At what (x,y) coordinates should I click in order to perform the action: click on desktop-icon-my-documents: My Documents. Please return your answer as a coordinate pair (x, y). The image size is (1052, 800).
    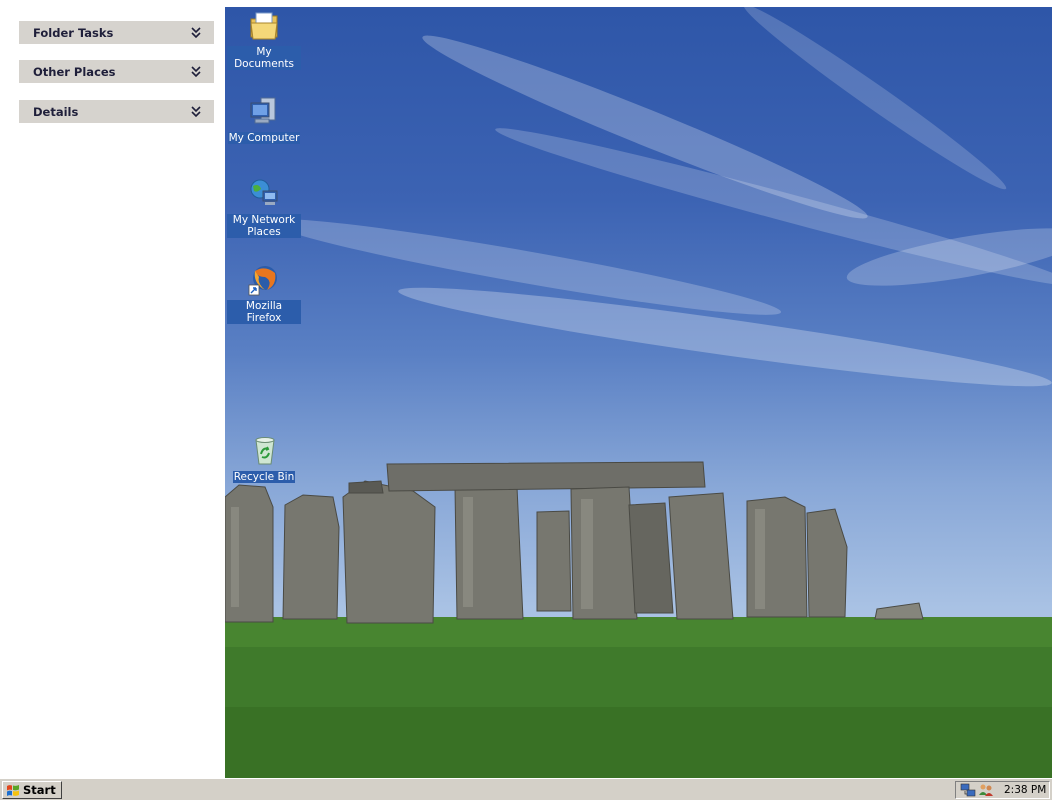
    Looking at the image, I should click on (264, 39).